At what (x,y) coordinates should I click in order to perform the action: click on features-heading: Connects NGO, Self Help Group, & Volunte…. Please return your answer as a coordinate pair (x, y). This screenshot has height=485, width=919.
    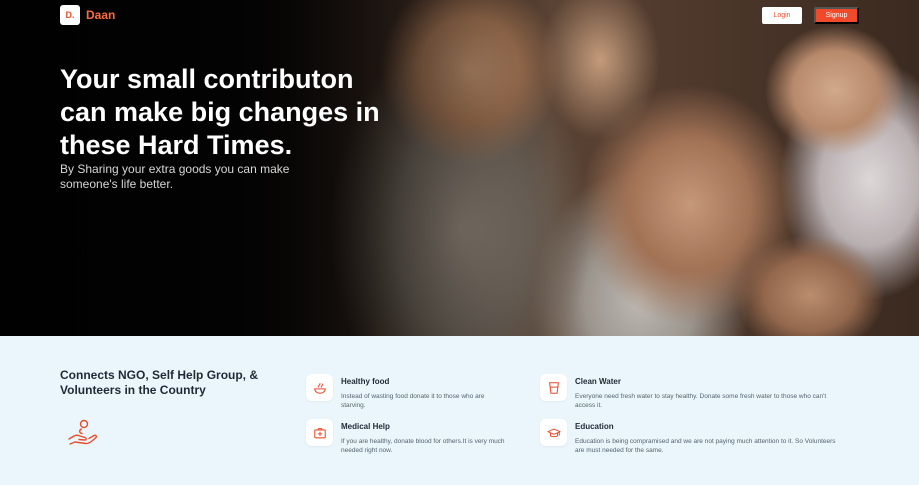
    Looking at the image, I should click on (159, 382).